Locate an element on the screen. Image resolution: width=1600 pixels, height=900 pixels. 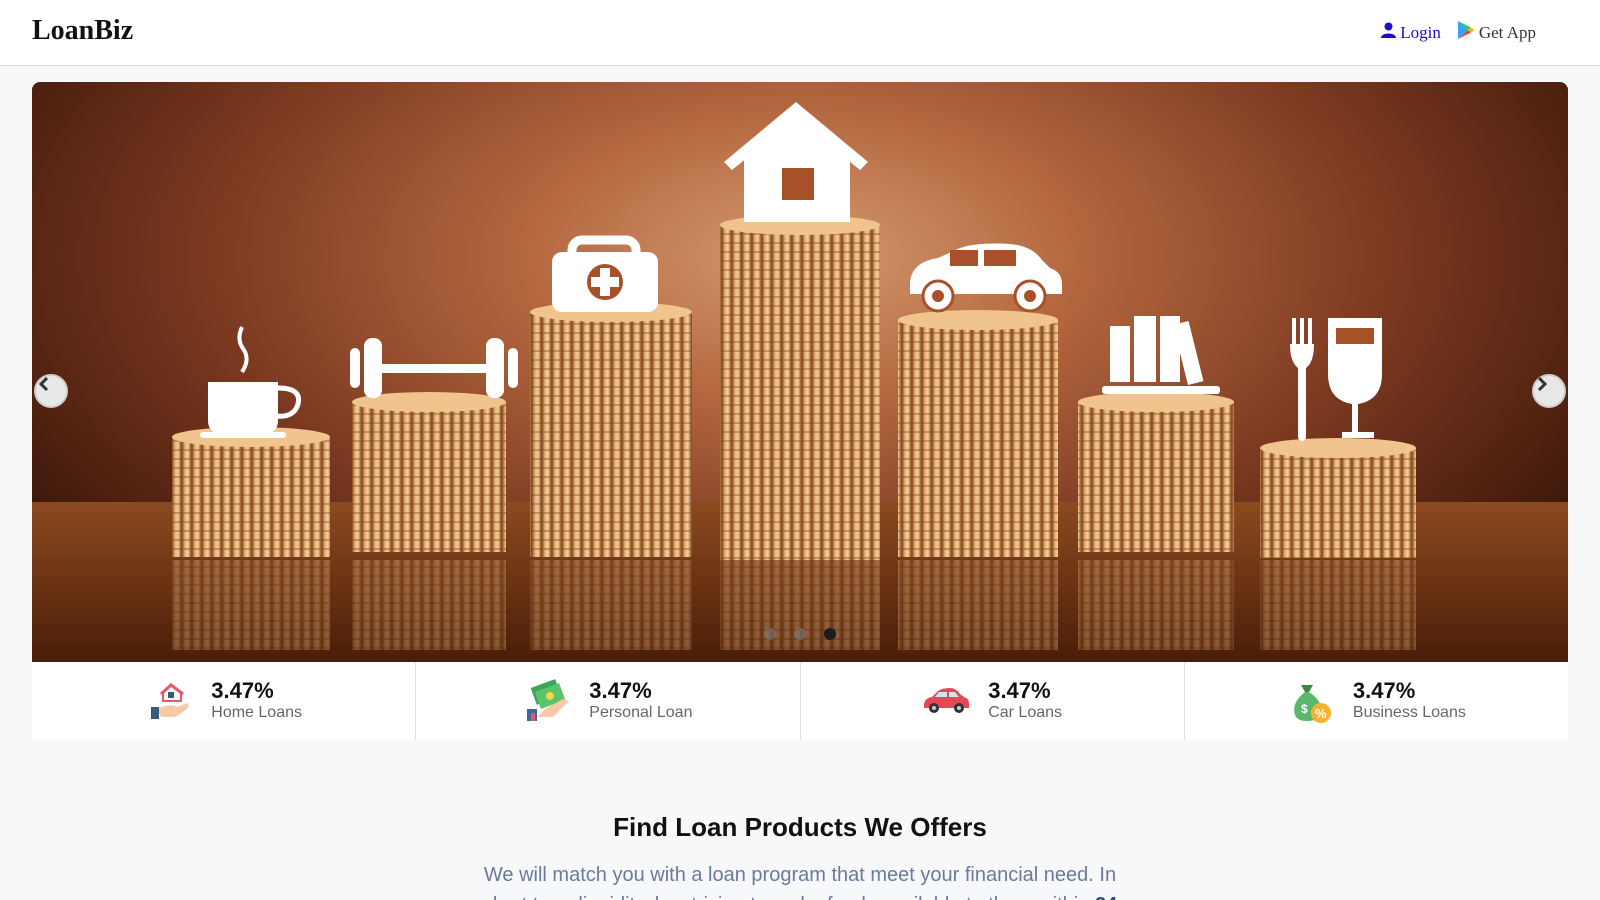
loan-label: Personal Loan is located at coordinates (641, 712).